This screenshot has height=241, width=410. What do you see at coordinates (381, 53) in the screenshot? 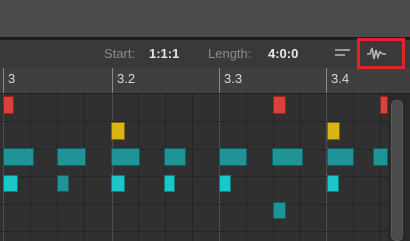
I see `highlight-box` at bounding box center [381, 53].